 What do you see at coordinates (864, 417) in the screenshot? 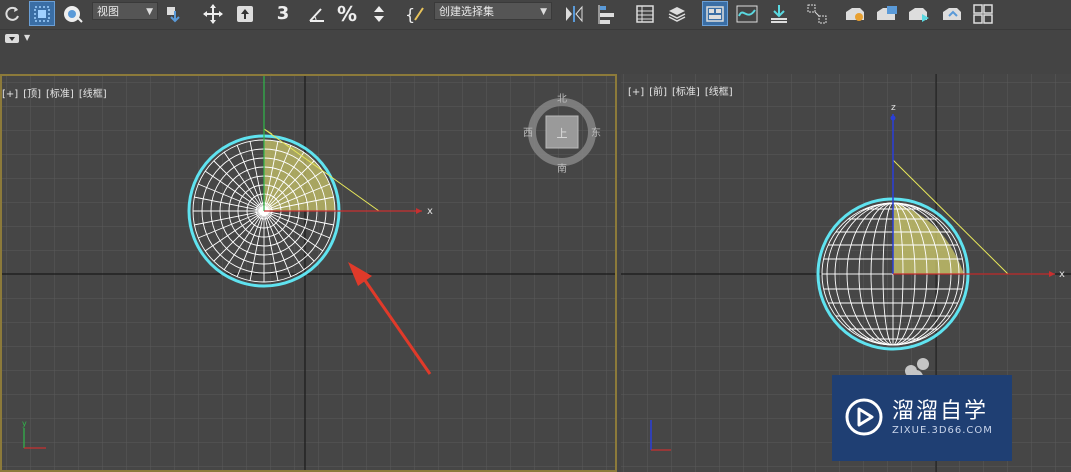
I see `play-logo-icon` at bounding box center [864, 417].